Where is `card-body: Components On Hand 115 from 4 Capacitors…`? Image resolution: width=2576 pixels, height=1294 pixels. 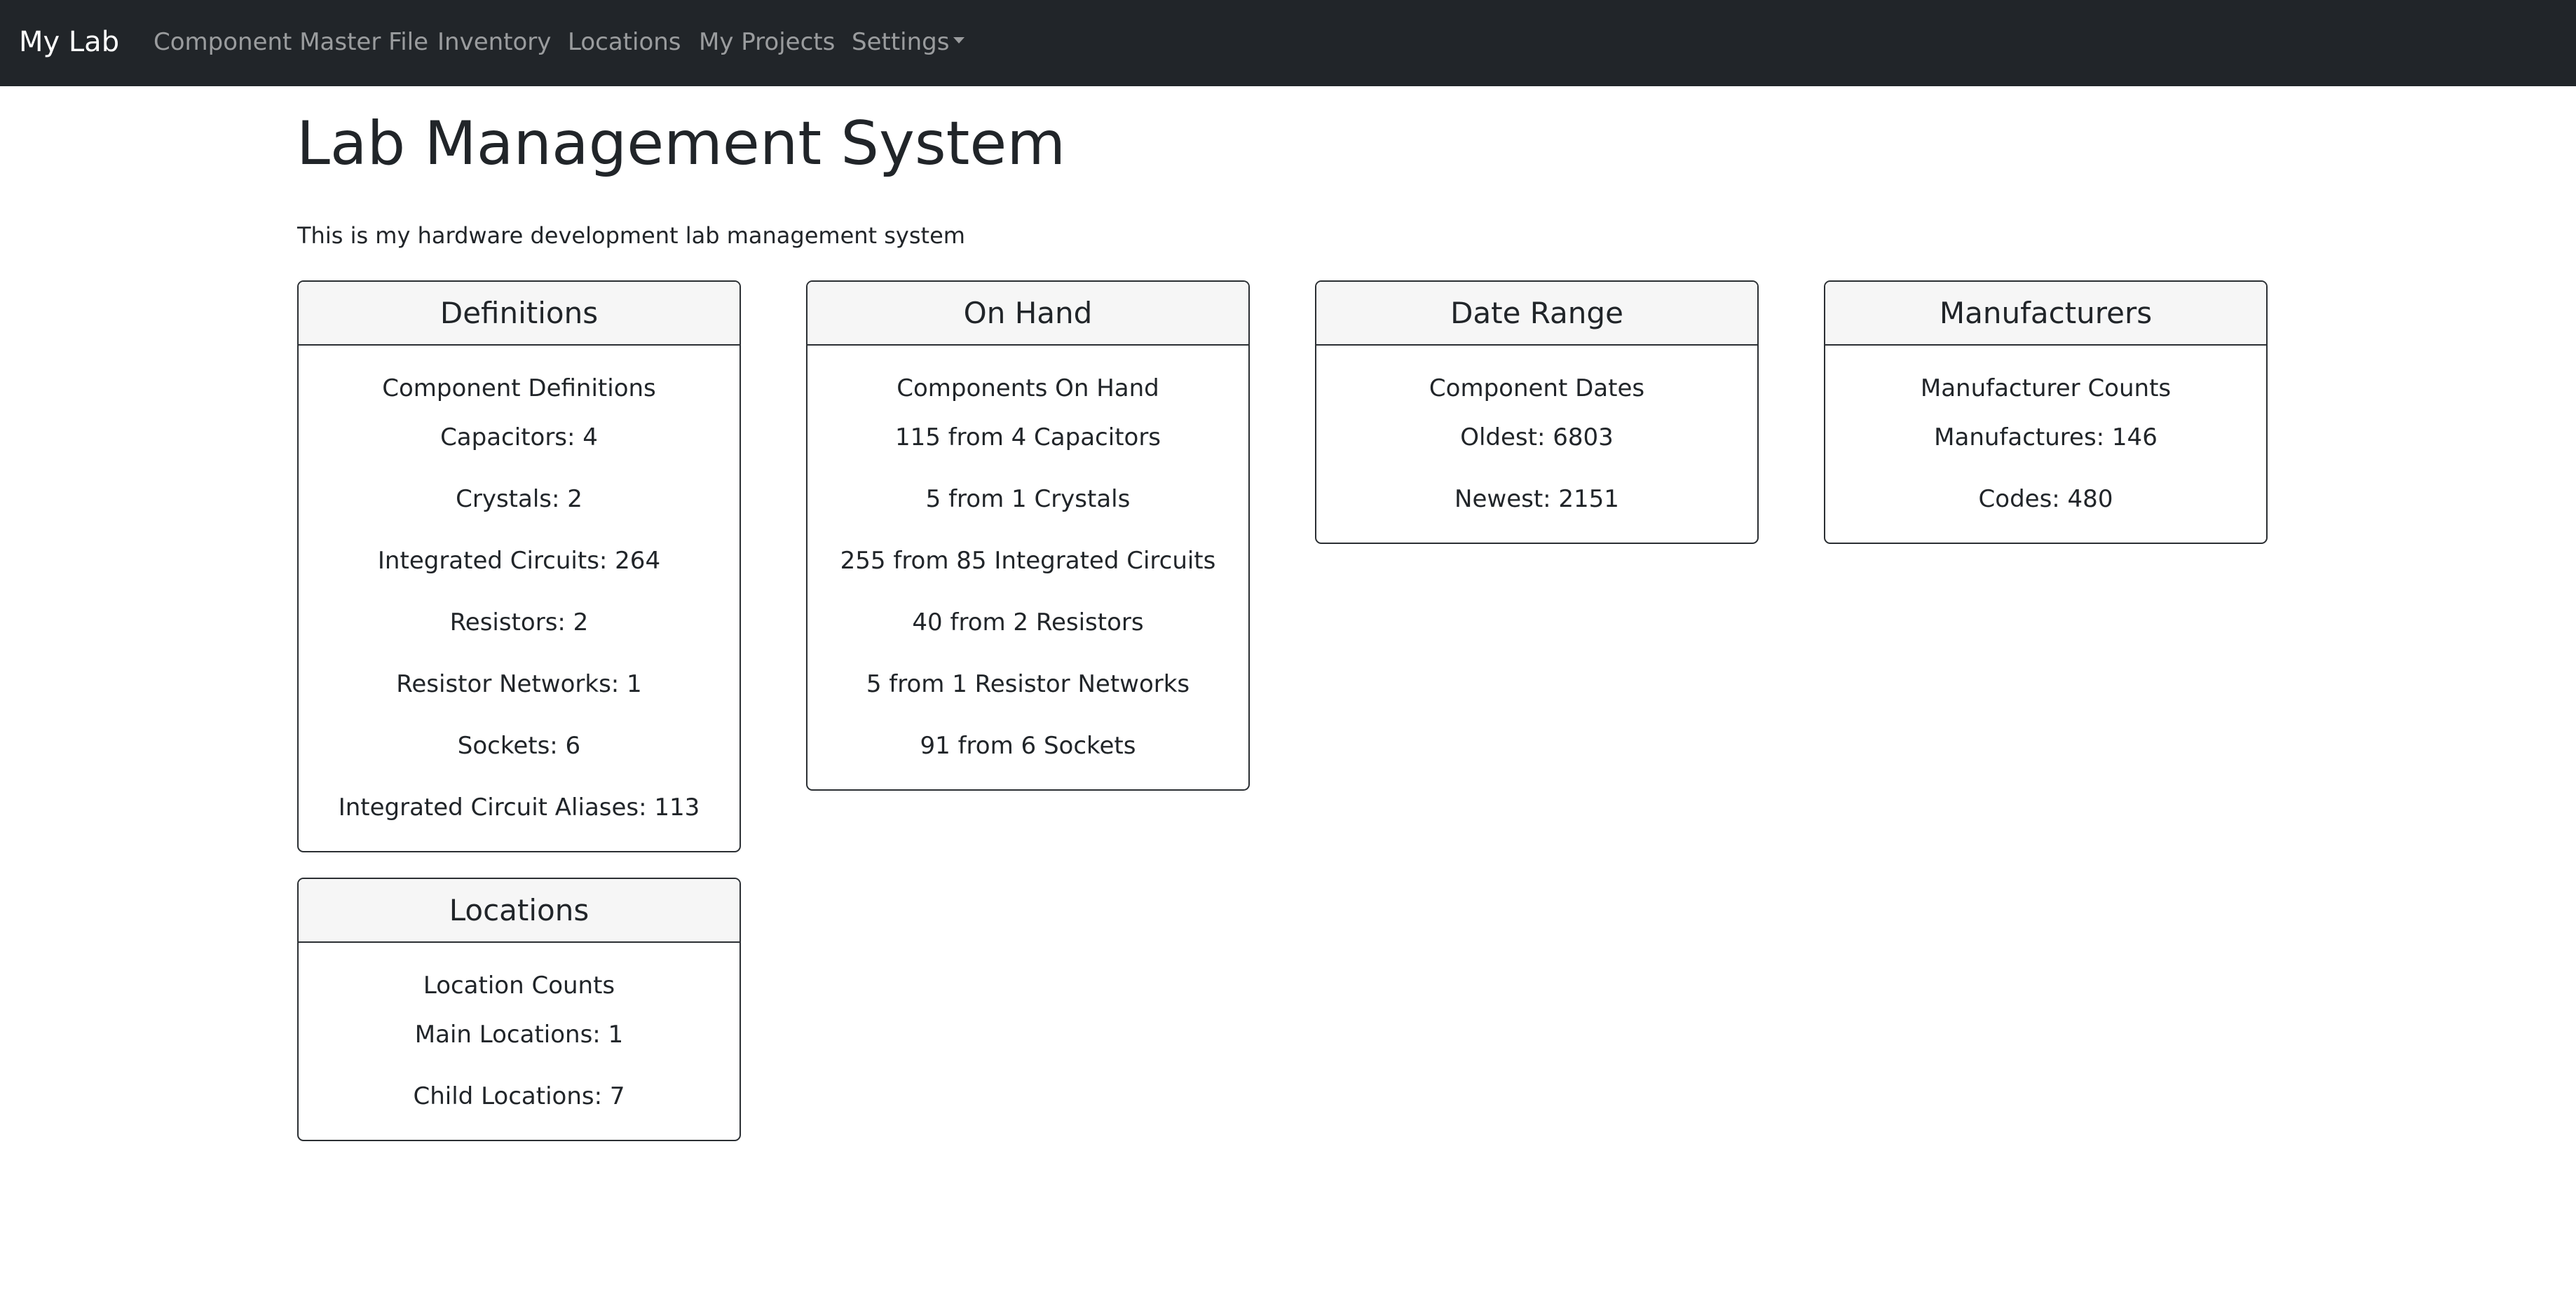
card-body: Components On Hand 115 from 4 Capacitors… is located at coordinates (1027, 556).